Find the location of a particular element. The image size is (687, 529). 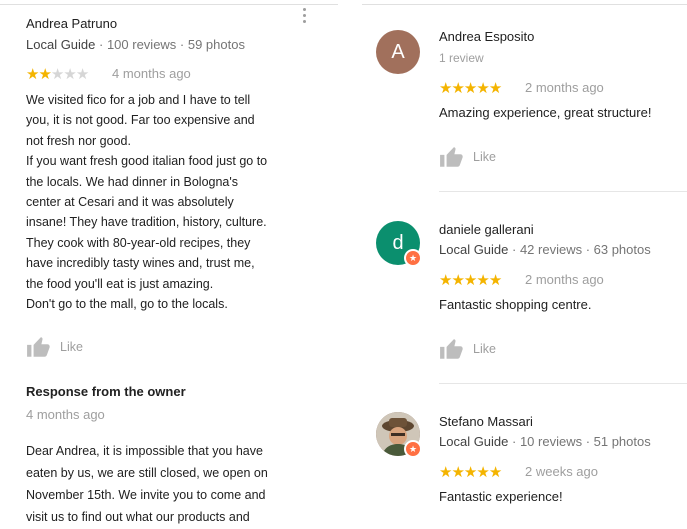

review-author-name: Andrea Patruno is located at coordinates (71, 23).